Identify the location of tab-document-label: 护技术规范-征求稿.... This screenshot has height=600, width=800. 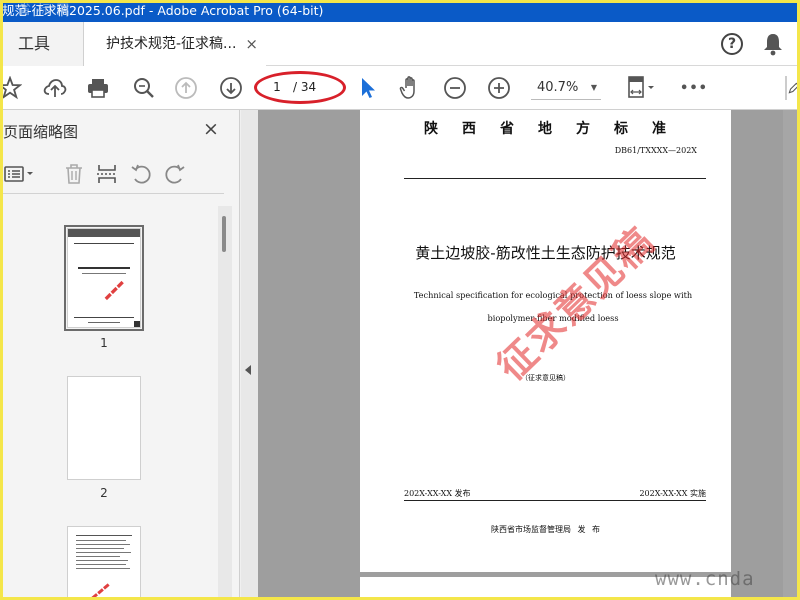
(171, 44).